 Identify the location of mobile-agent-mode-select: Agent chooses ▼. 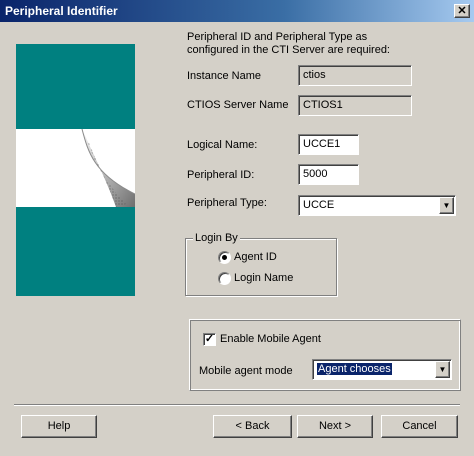
(382, 369).